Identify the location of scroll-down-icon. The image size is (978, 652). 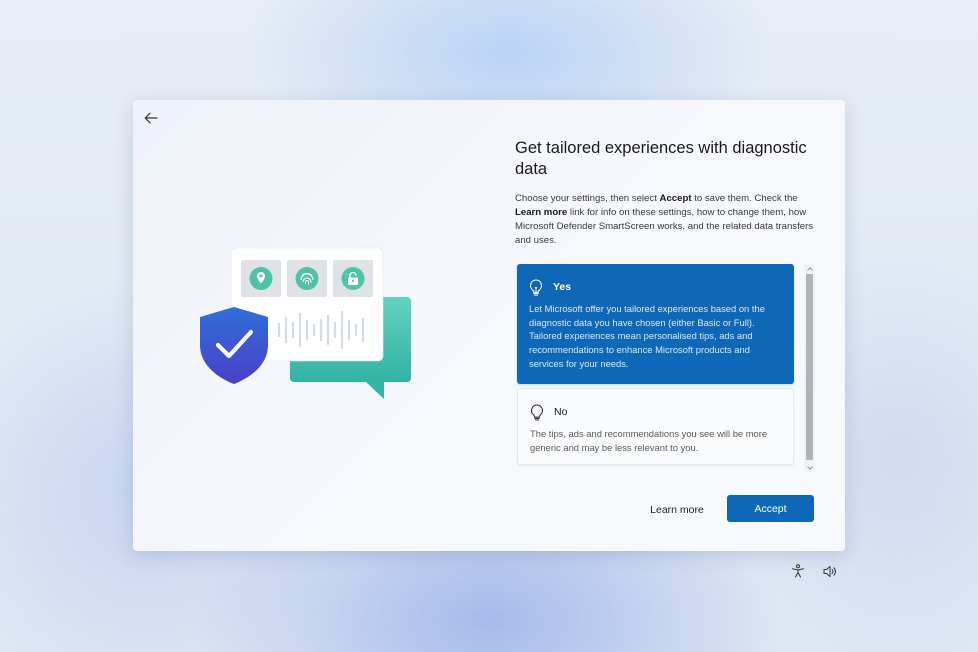
(809, 467).